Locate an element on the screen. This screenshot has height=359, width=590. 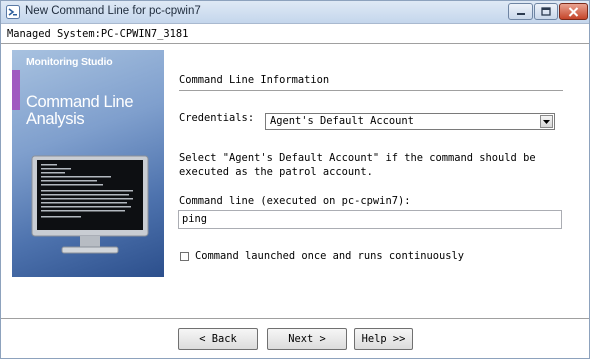
continuous-checkbox is located at coordinates (184, 256).